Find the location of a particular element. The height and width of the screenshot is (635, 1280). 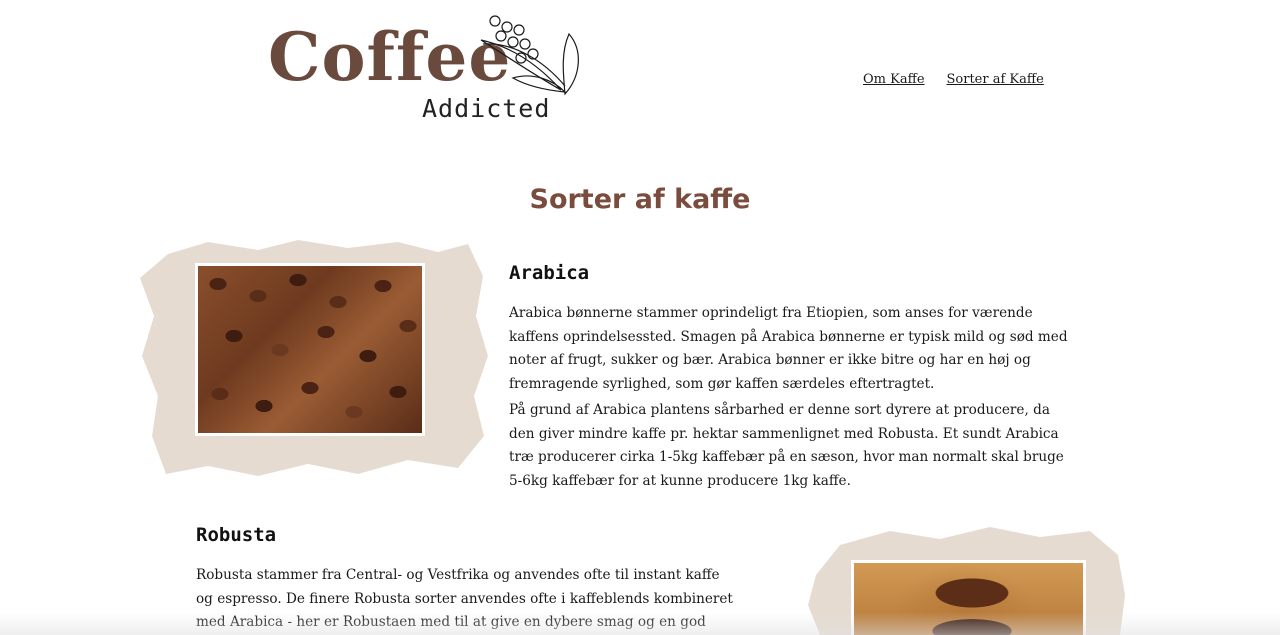

main-navigation: Om Kaffe Sorter af Kaffe is located at coordinates (953, 79).